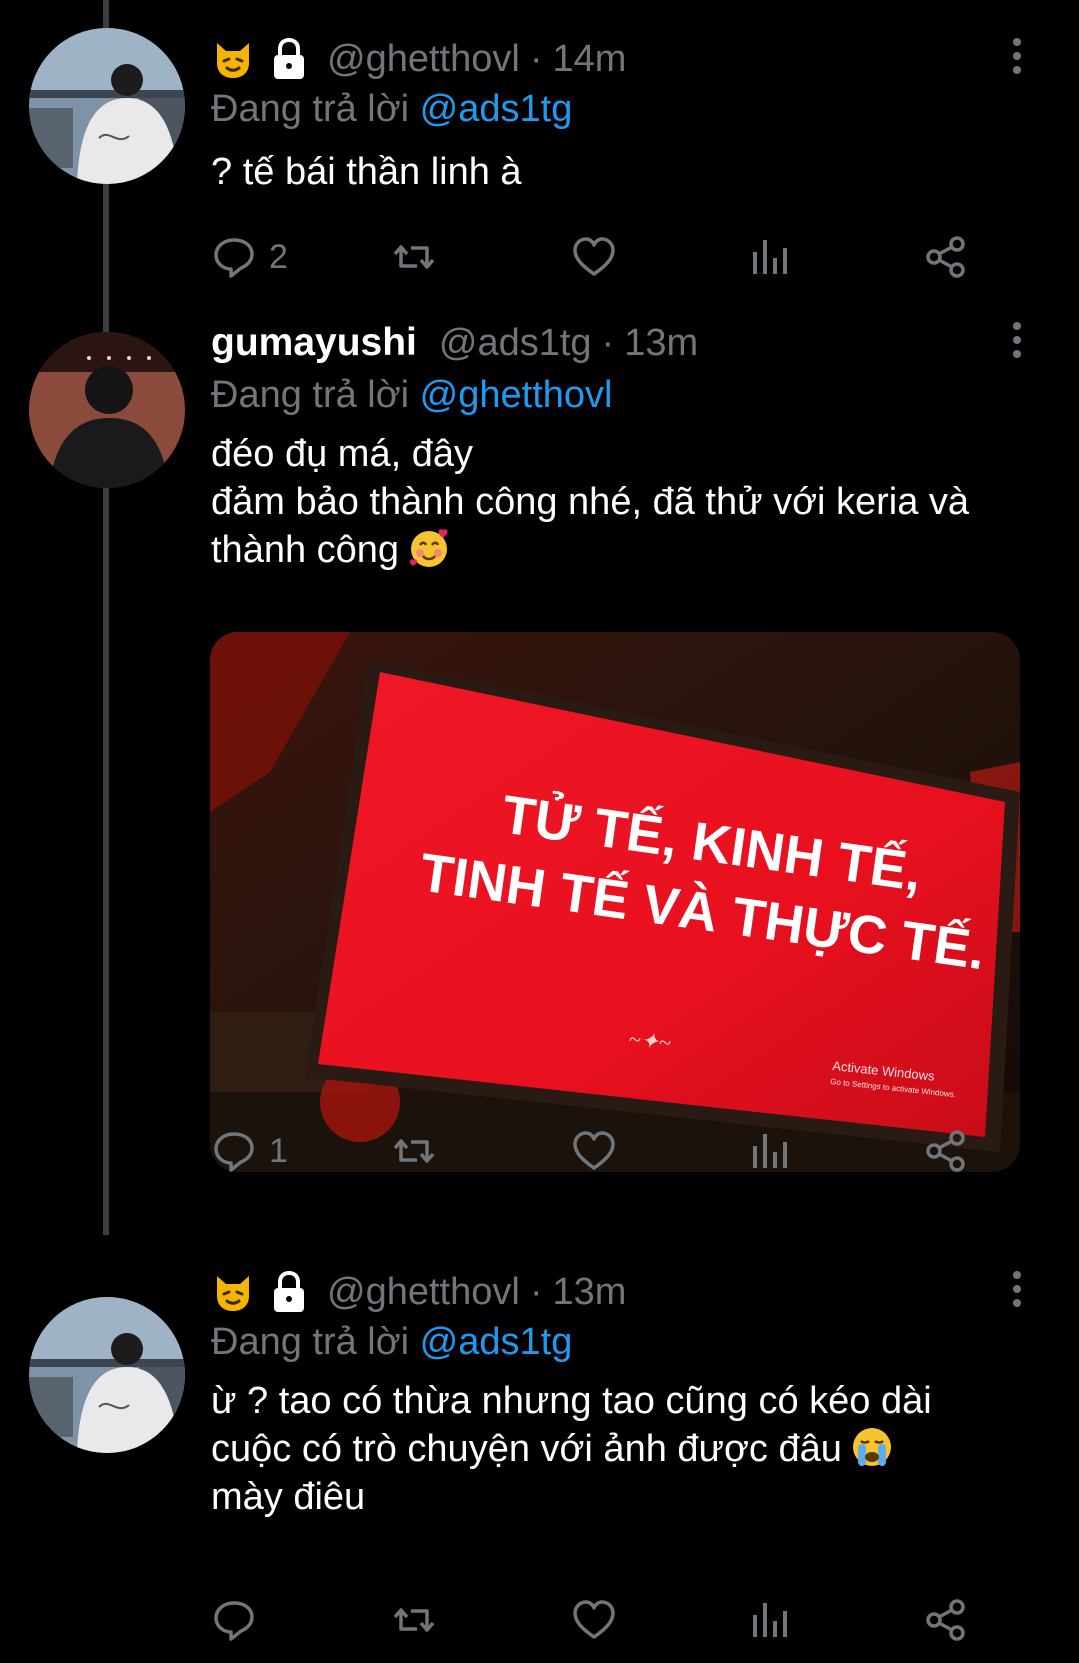  I want to click on action-bar: 2, so click(611, 257).